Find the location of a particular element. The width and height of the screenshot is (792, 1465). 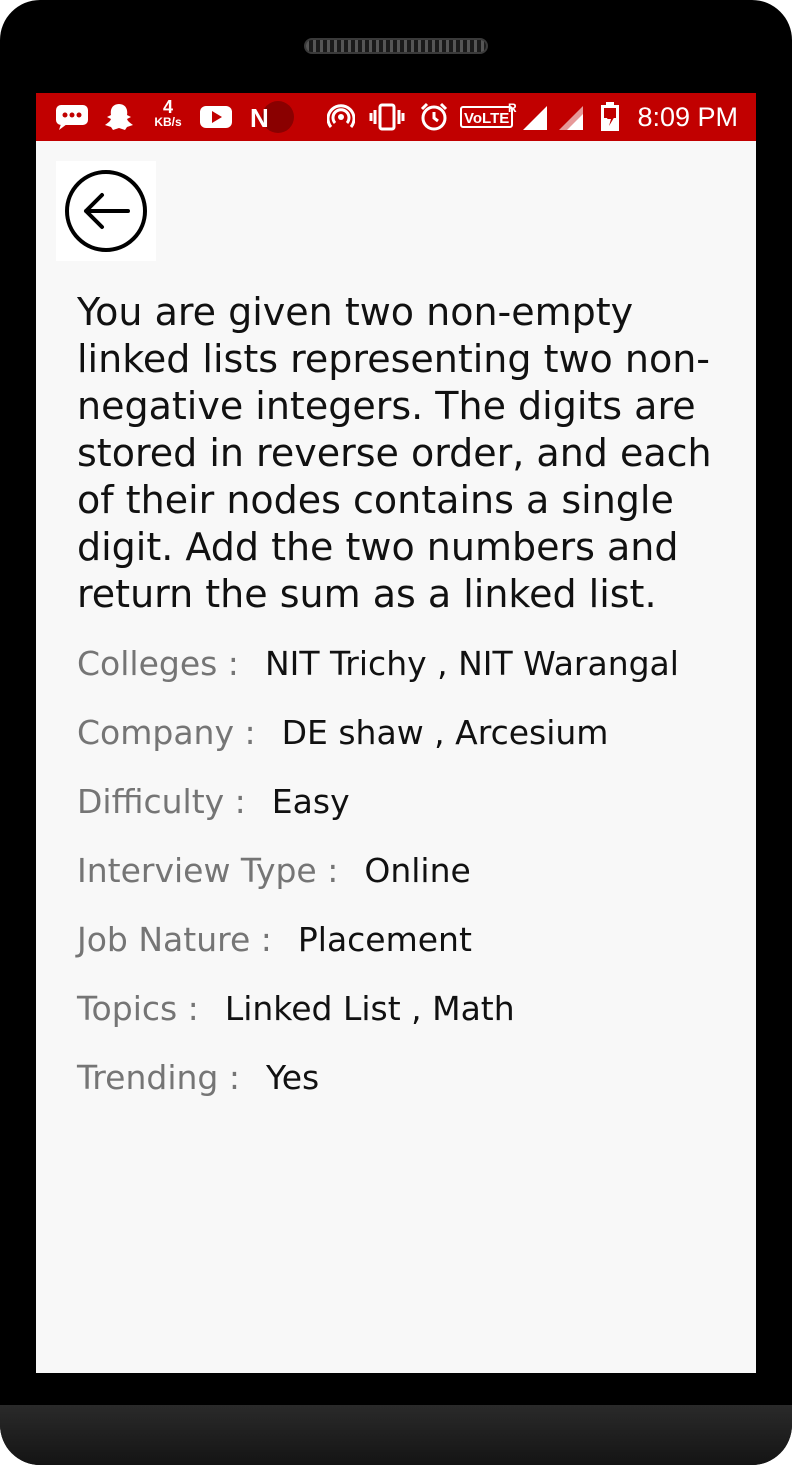

detail-label: Job Nature : is located at coordinates (174, 939).